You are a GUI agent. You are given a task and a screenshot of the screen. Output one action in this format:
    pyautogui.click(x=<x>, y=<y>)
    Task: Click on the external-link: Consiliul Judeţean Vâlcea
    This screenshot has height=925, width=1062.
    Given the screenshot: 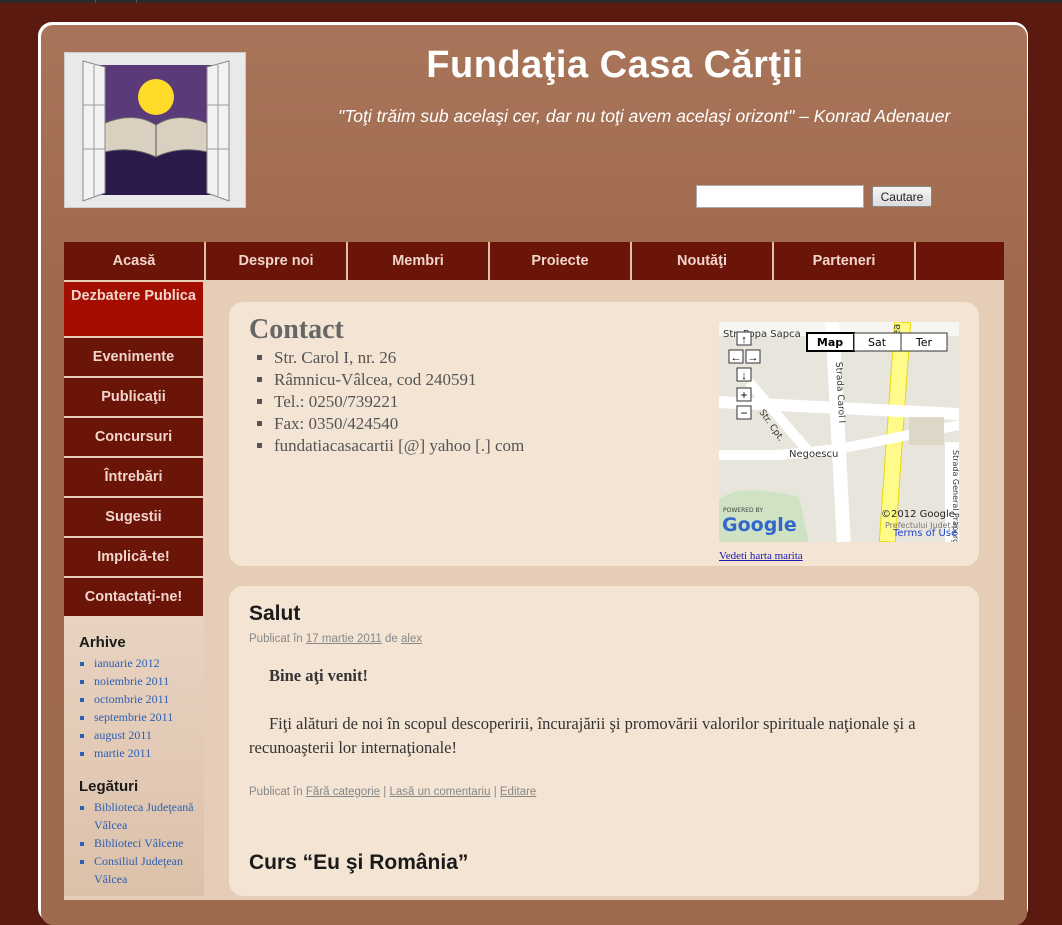 What is the action you would take?
    pyautogui.click(x=149, y=870)
    